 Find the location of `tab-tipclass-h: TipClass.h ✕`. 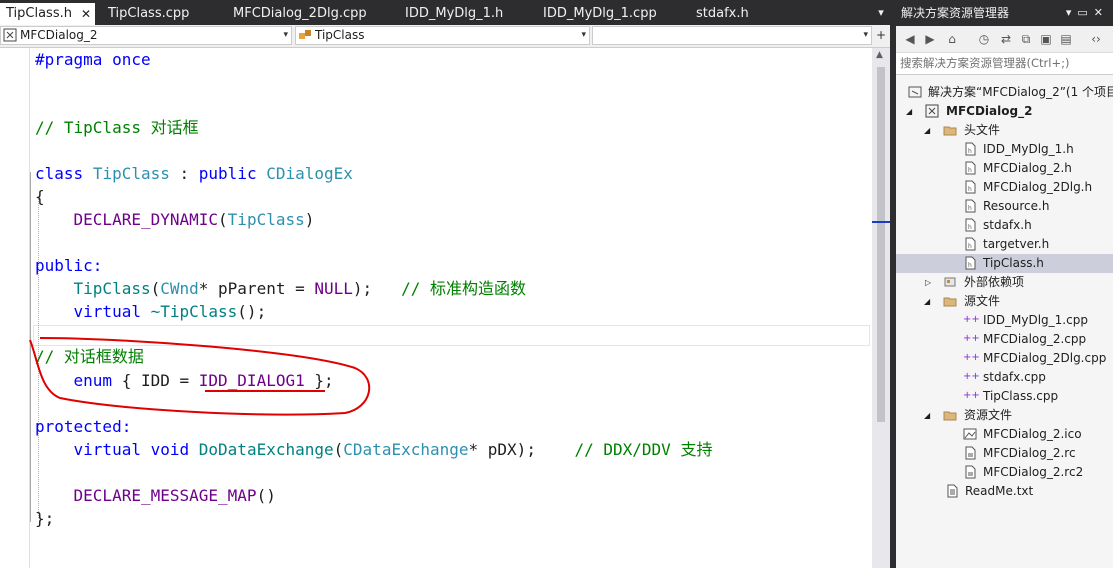

tab-tipclass-h: TipClass.h ✕ is located at coordinates (47, 14).